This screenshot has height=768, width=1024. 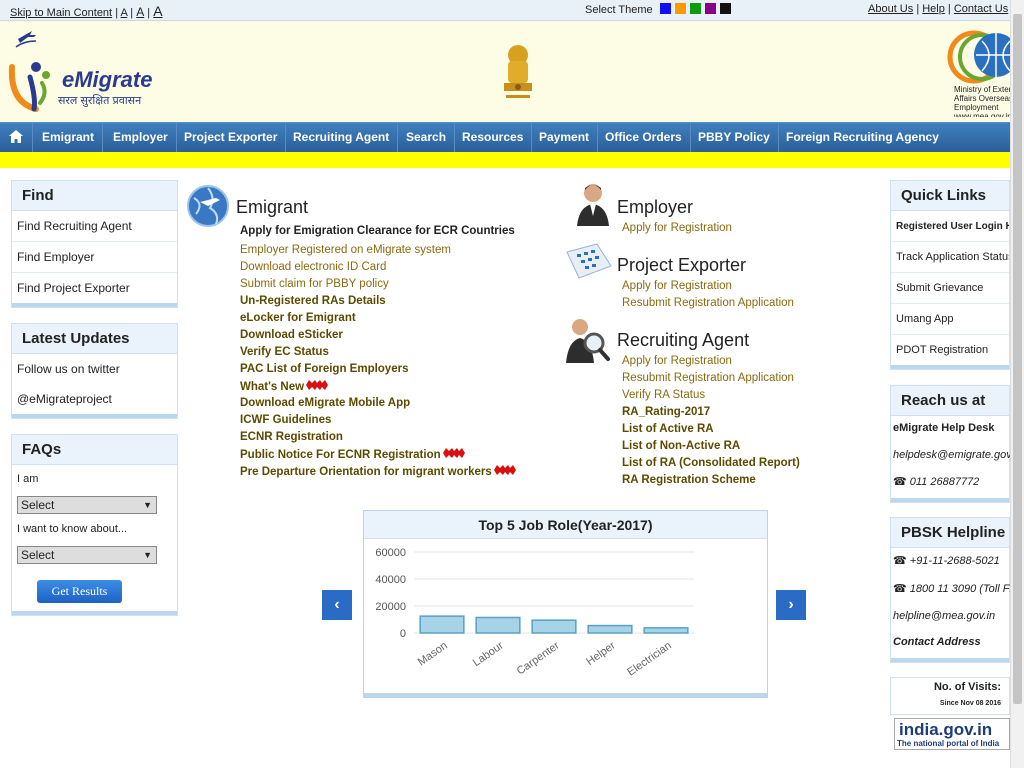 What do you see at coordinates (937, 642) in the screenshot?
I see `contact-address-link: Contact Address` at bounding box center [937, 642].